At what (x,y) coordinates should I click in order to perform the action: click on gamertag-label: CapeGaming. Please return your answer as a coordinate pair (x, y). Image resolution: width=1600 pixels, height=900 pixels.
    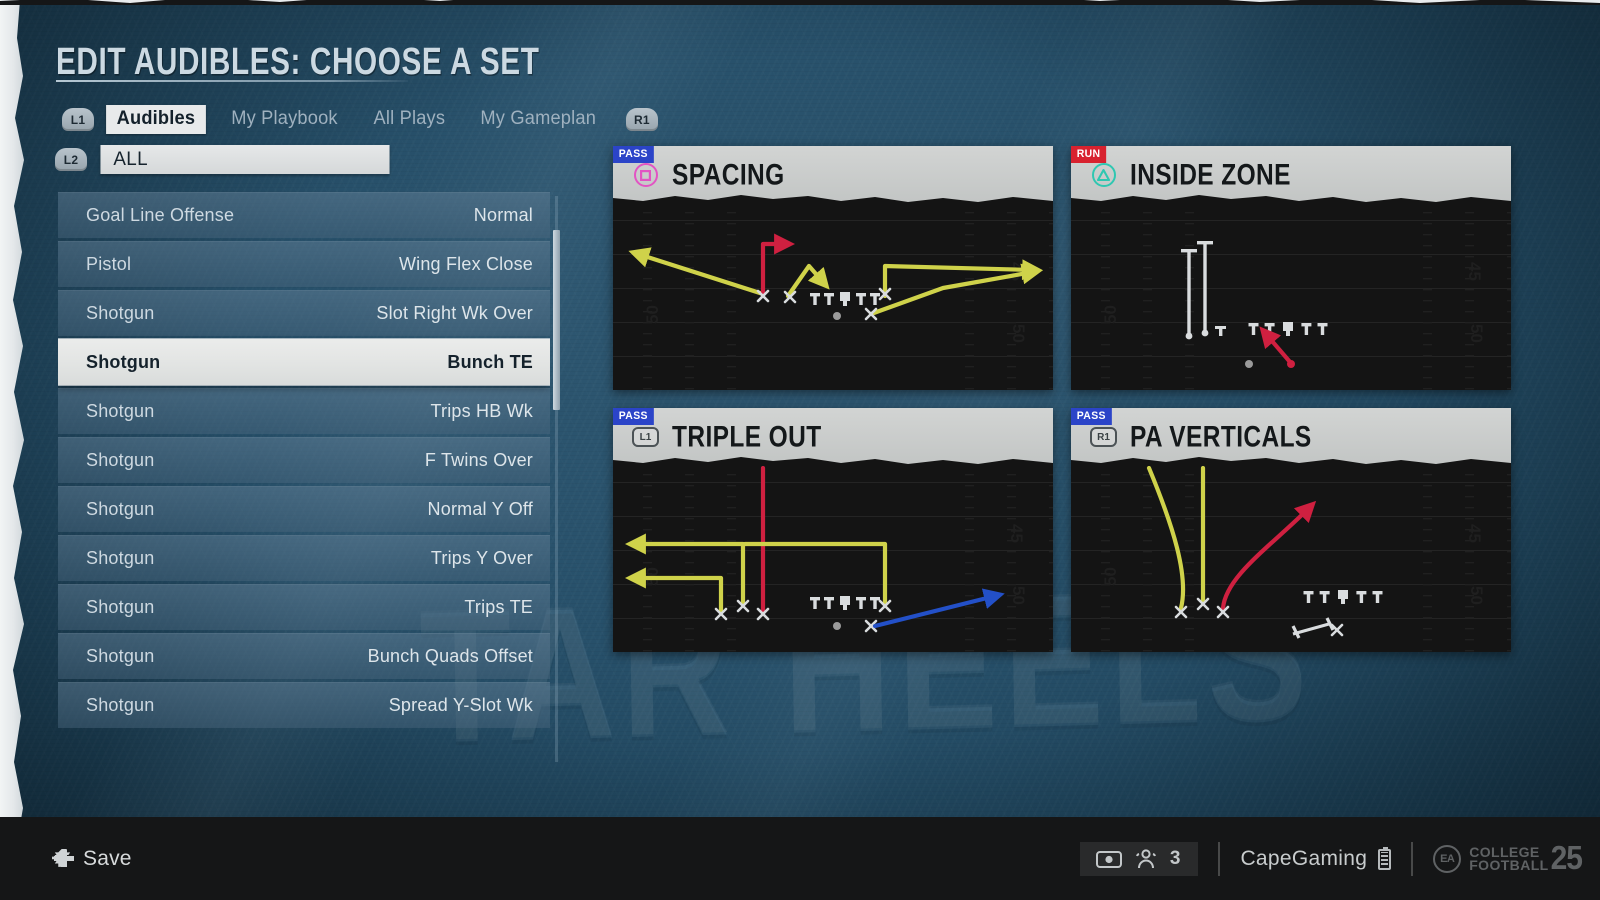
    Looking at the image, I should click on (1304, 858).